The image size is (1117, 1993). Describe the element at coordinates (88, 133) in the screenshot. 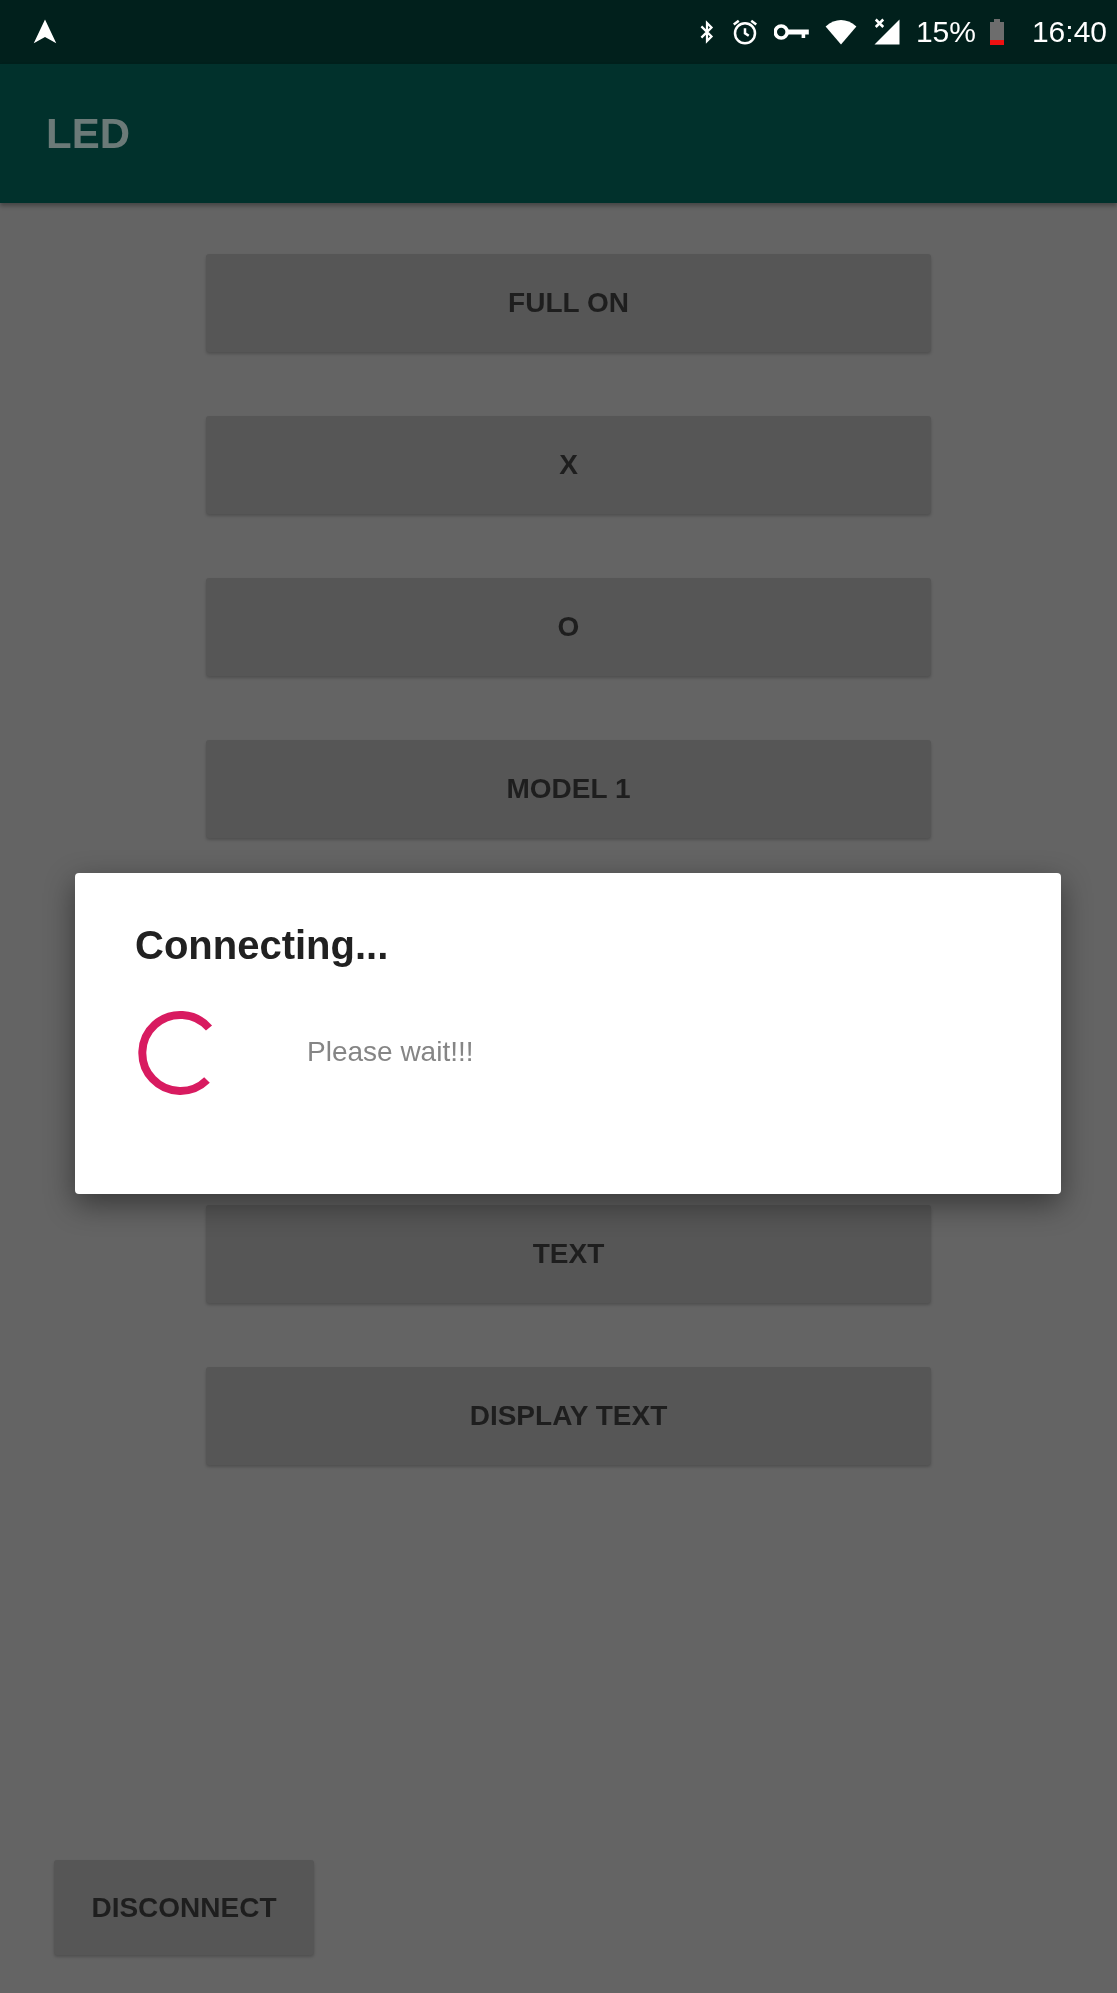

I see `app-title: LED` at that location.